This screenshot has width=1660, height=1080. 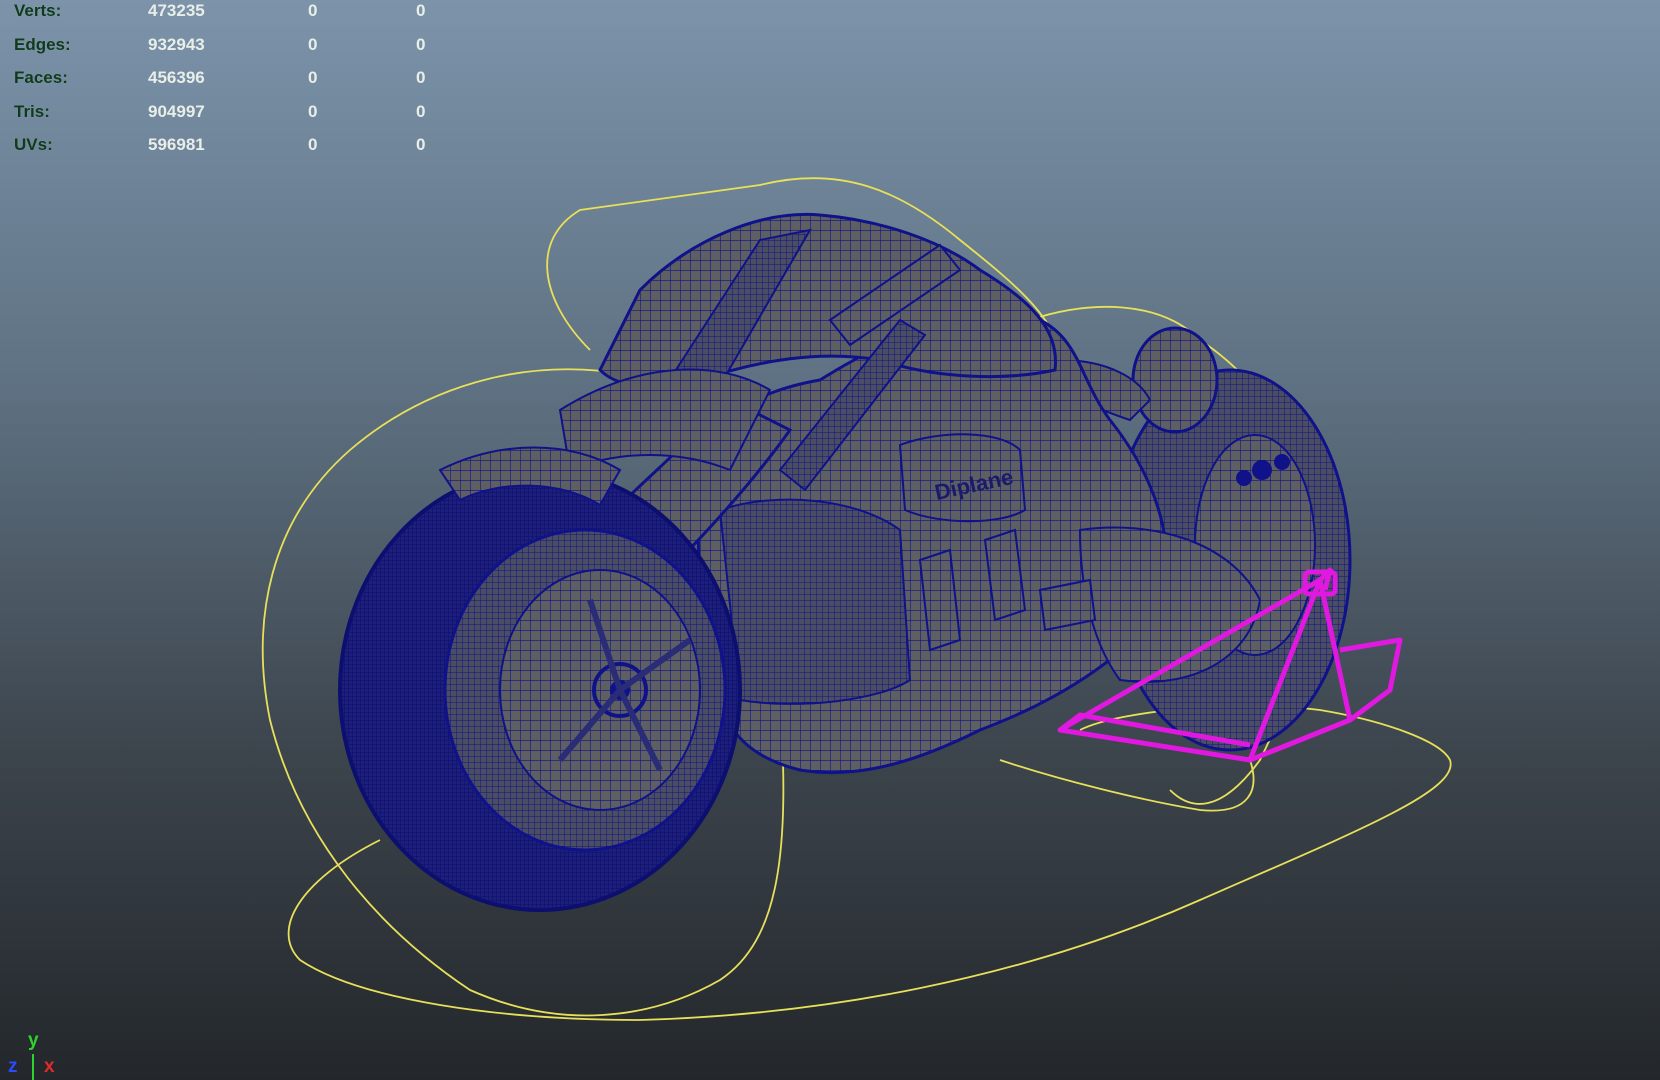 What do you see at coordinates (176, 44) in the screenshot?
I see `hud-value: 932943` at bounding box center [176, 44].